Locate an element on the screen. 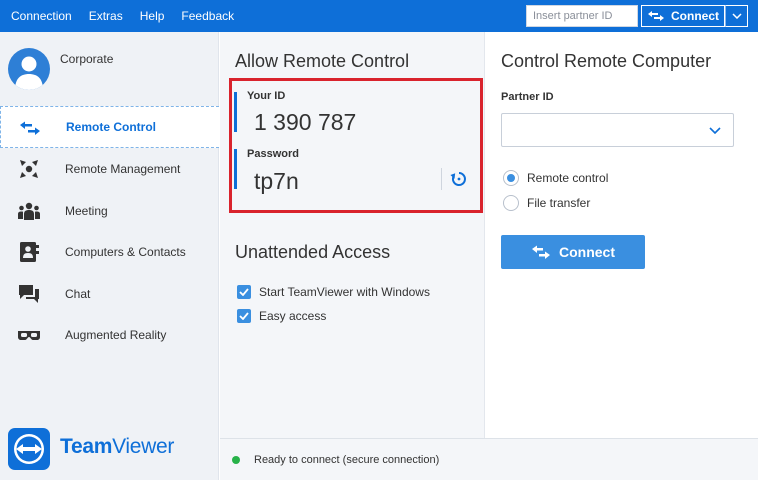 The width and height of the screenshot is (758, 480). partner-id-label: Partner ID is located at coordinates (527, 97).